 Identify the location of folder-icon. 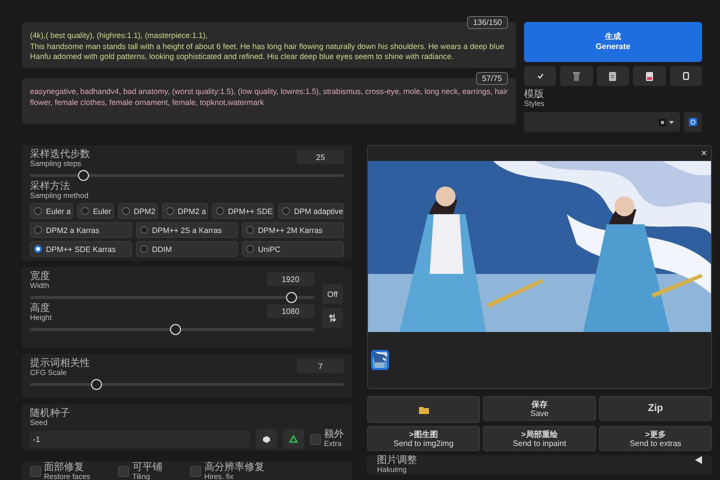
(423, 410).